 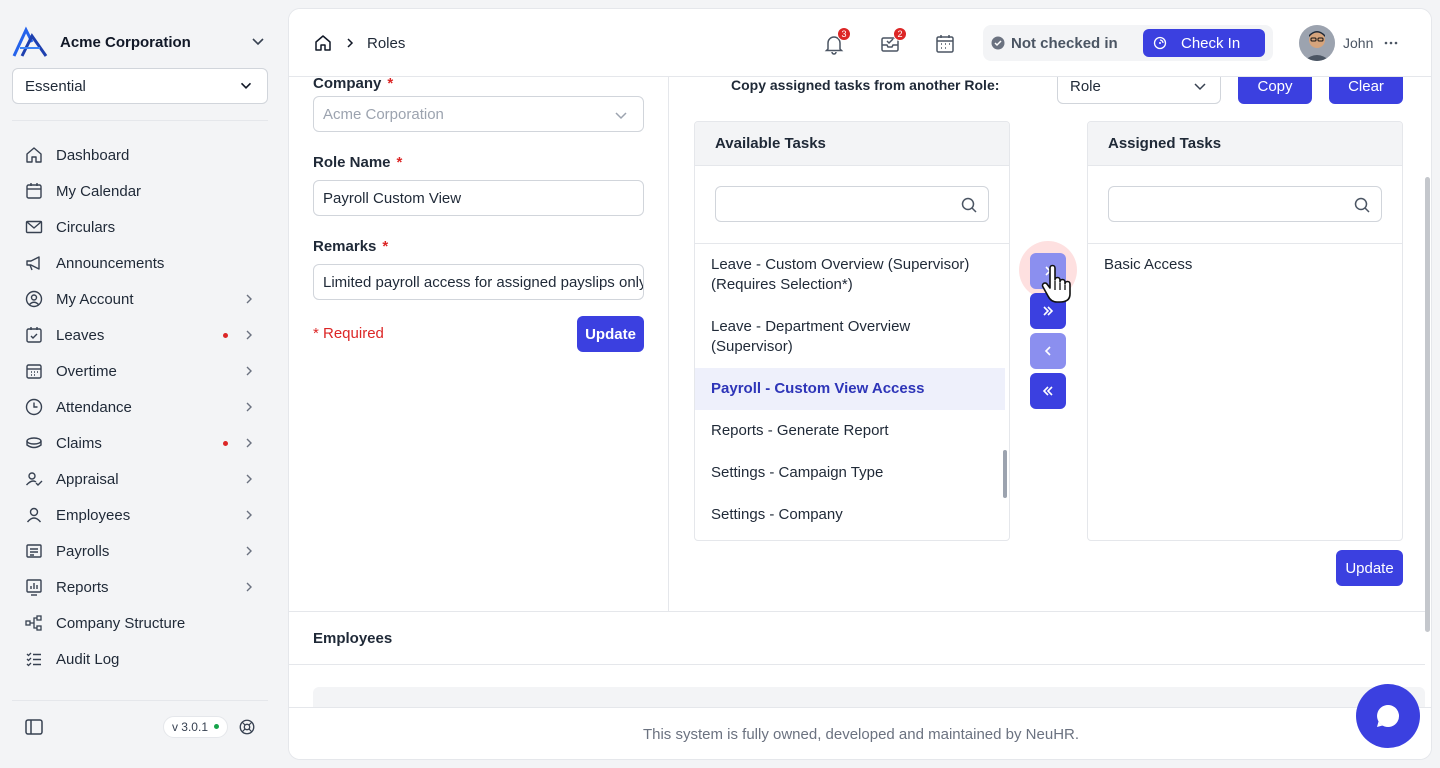 I want to click on company-logo-icon, so click(x=30, y=41).